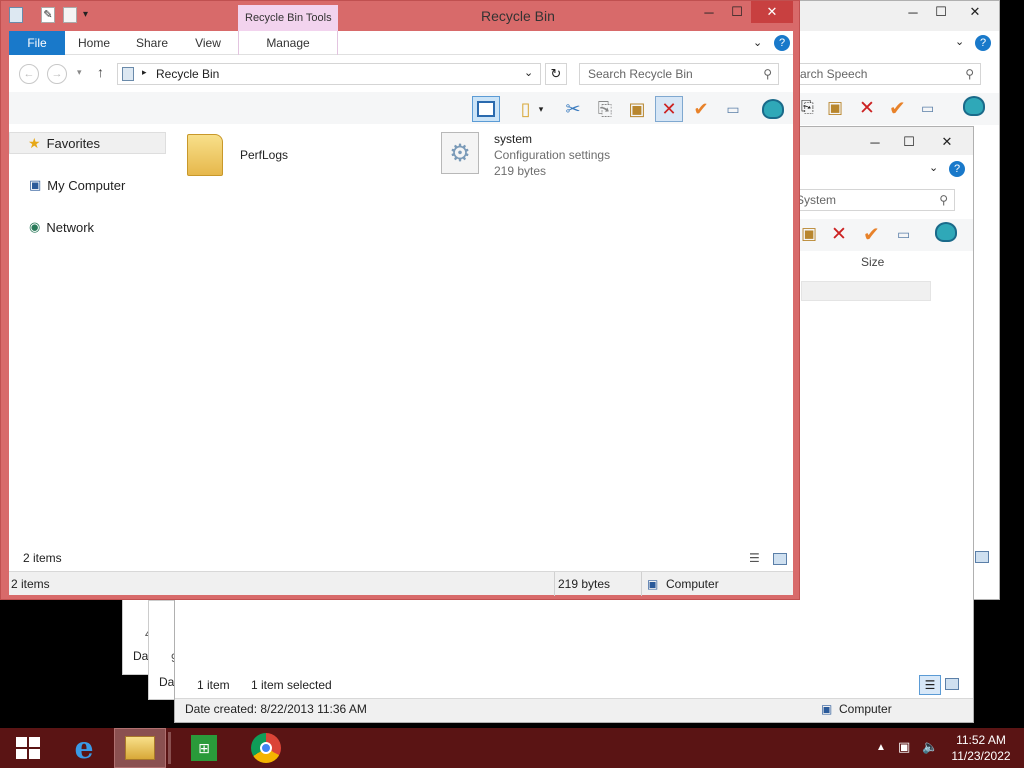 Image resolution: width=1024 pixels, height=768 pixels. What do you see at coordinates (401, 43) in the screenshot?
I see `ribbon-tabs: File Home Share View Manage ⌄ ?` at bounding box center [401, 43].